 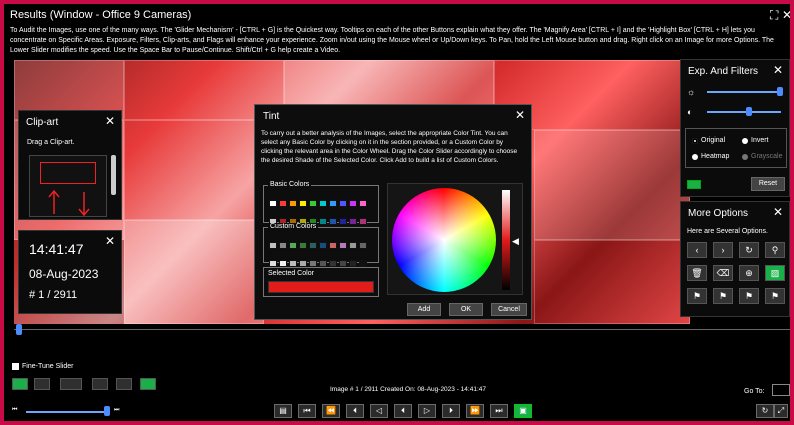 What do you see at coordinates (744, 92) in the screenshot?
I see `brightness-slider` at bounding box center [744, 92].